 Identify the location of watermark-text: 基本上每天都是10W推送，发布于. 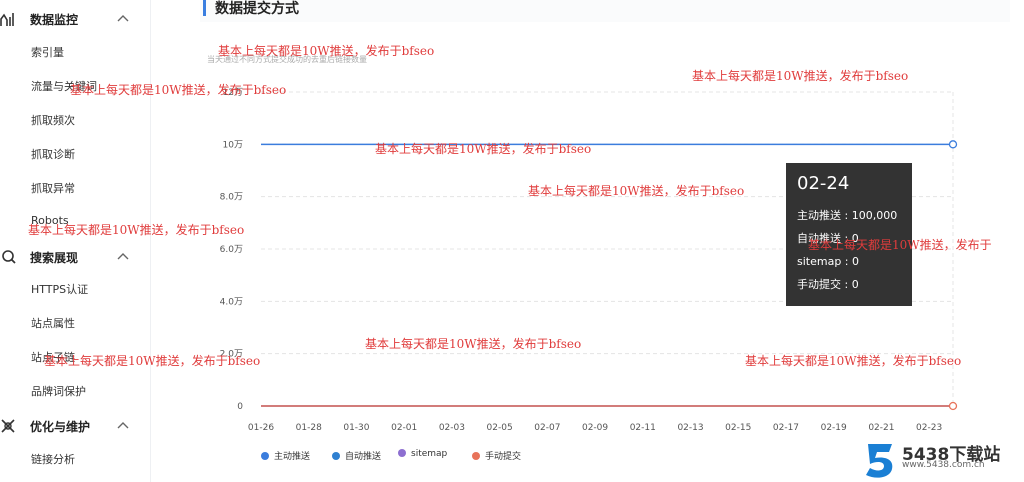
(900, 245).